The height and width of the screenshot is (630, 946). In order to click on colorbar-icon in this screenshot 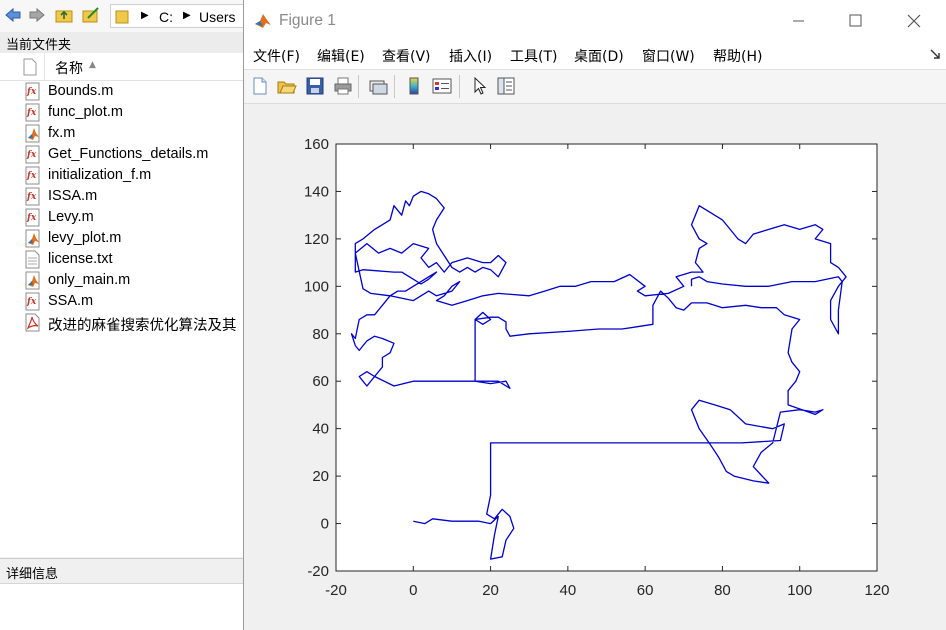, I will do `click(414, 86)`.